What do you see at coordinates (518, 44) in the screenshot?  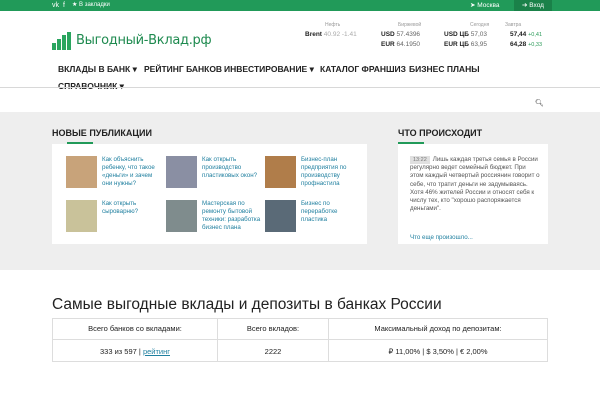 I see `quote-tomorrow-value: 64,28` at bounding box center [518, 44].